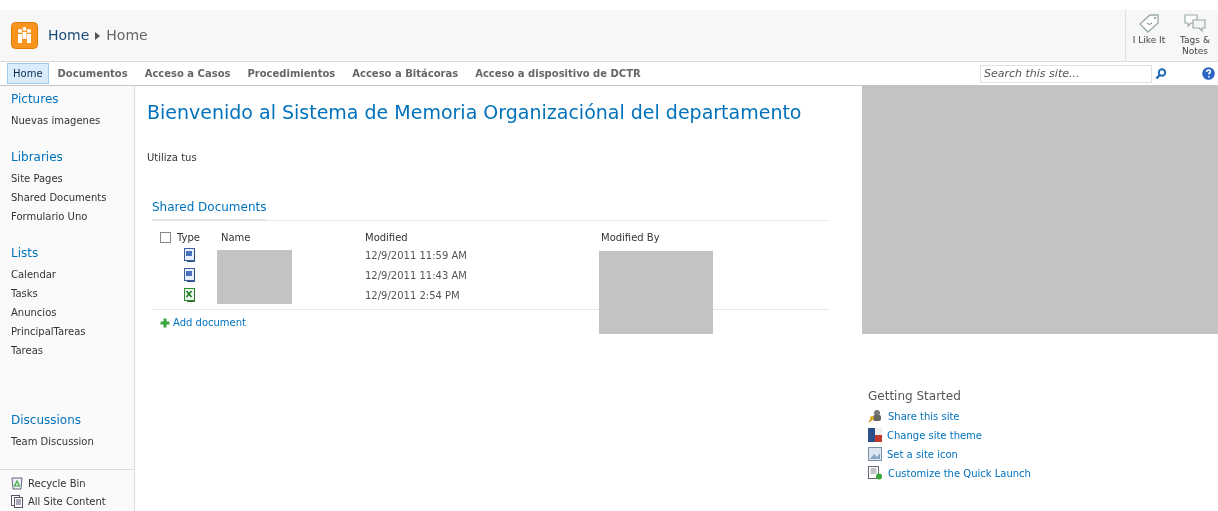 The image size is (1218, 511). I want to click on nav-tab: Acceso a Casos, so click(187, 73).